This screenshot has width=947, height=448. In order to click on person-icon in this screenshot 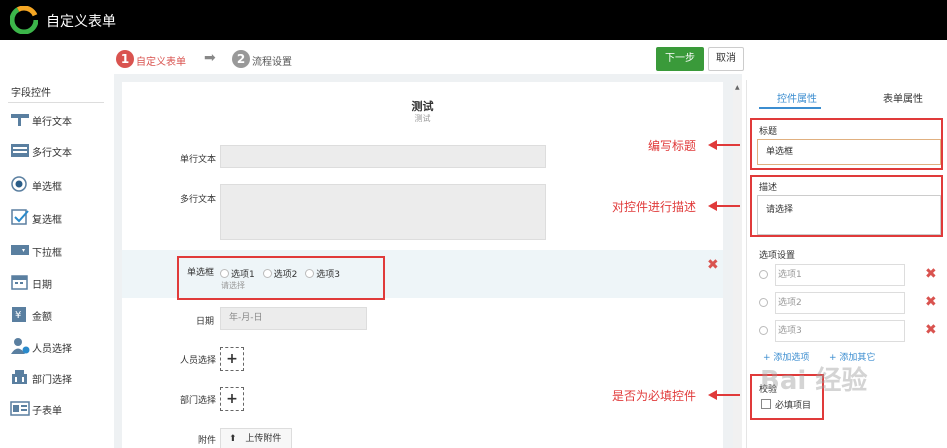, I will do `click(20, 346)`.